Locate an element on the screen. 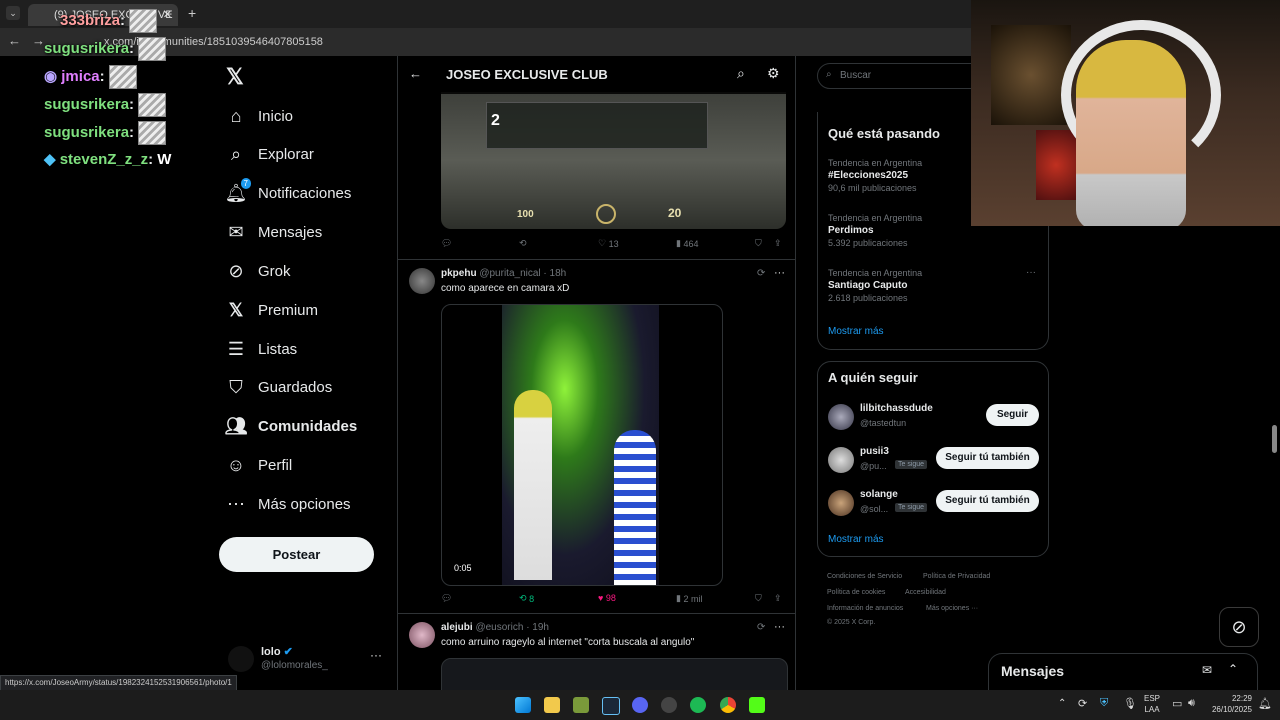 Image resolution: width=1280 pixels, height=720 pixels. follow-show-more-link: Mostrar más is located at coordinates (856, 539).